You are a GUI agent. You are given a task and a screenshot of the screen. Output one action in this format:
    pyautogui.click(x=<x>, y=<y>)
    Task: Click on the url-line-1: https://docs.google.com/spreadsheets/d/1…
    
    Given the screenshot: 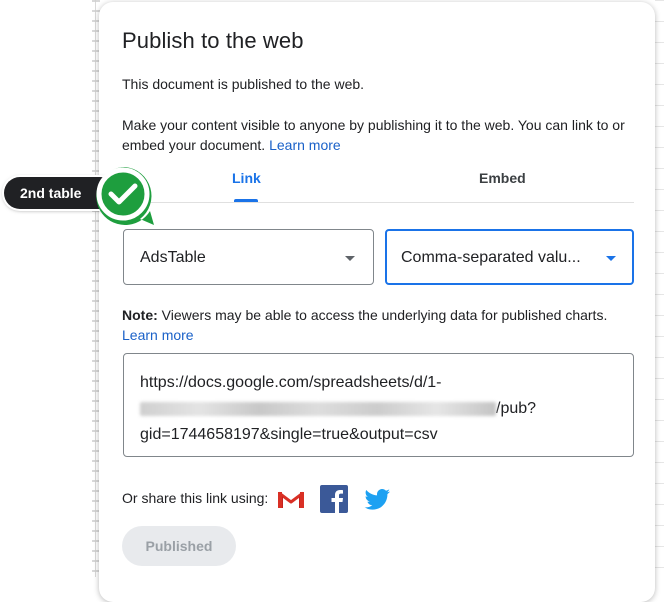 What is the action you would take?
    pyautogui.click(x=291, y=382)
    